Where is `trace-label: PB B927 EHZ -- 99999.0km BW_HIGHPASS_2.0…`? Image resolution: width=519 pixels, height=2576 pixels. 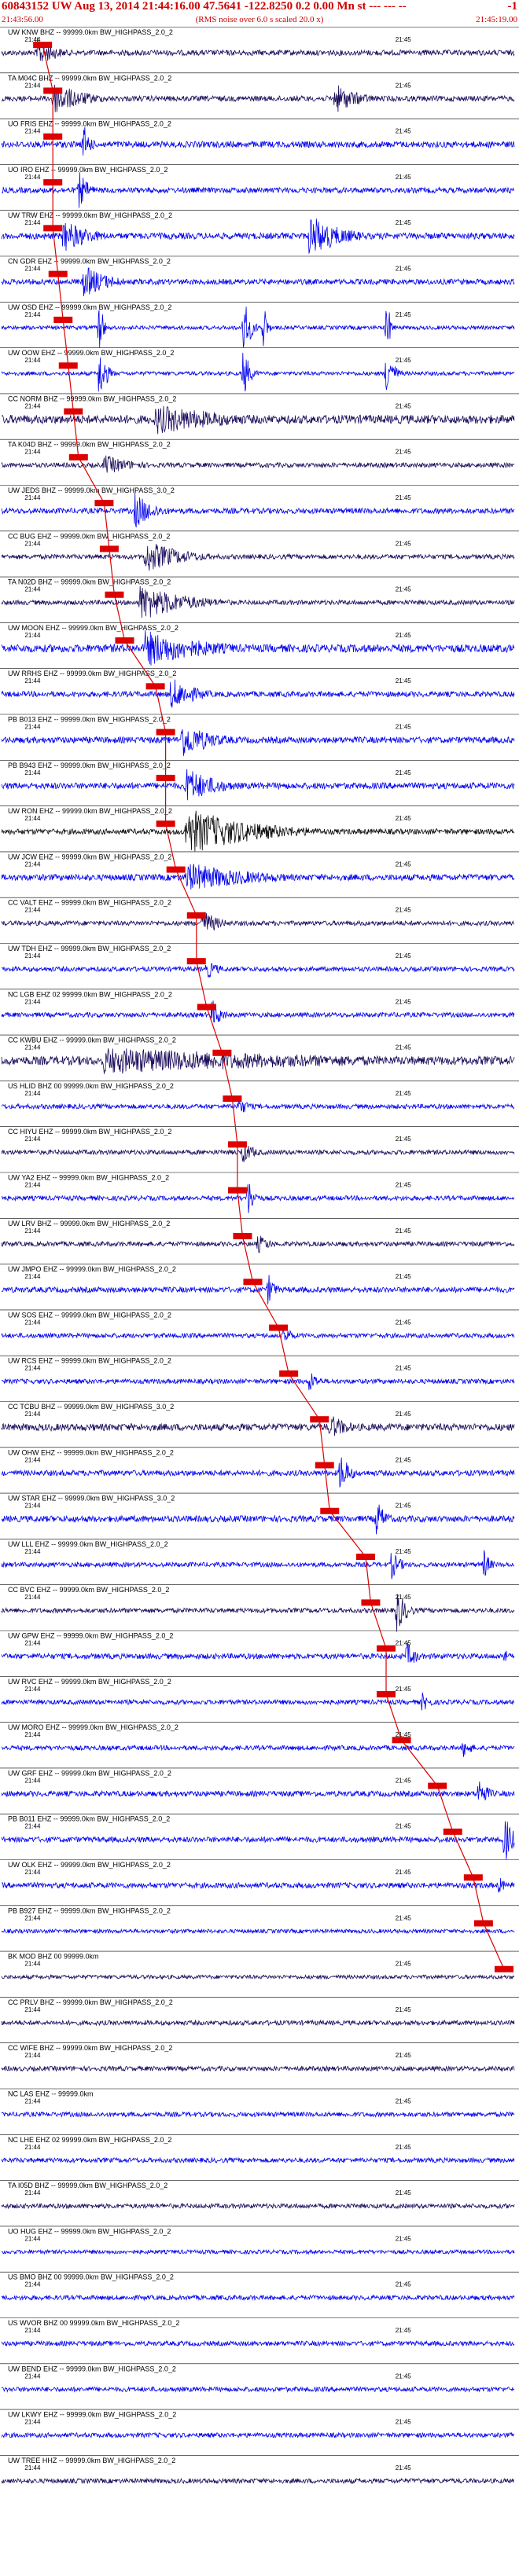 trace-label: PB B927 EHZ -- 99999.0km BW_HIGHPASS_2.0… is located at coordinates (89, 1910).